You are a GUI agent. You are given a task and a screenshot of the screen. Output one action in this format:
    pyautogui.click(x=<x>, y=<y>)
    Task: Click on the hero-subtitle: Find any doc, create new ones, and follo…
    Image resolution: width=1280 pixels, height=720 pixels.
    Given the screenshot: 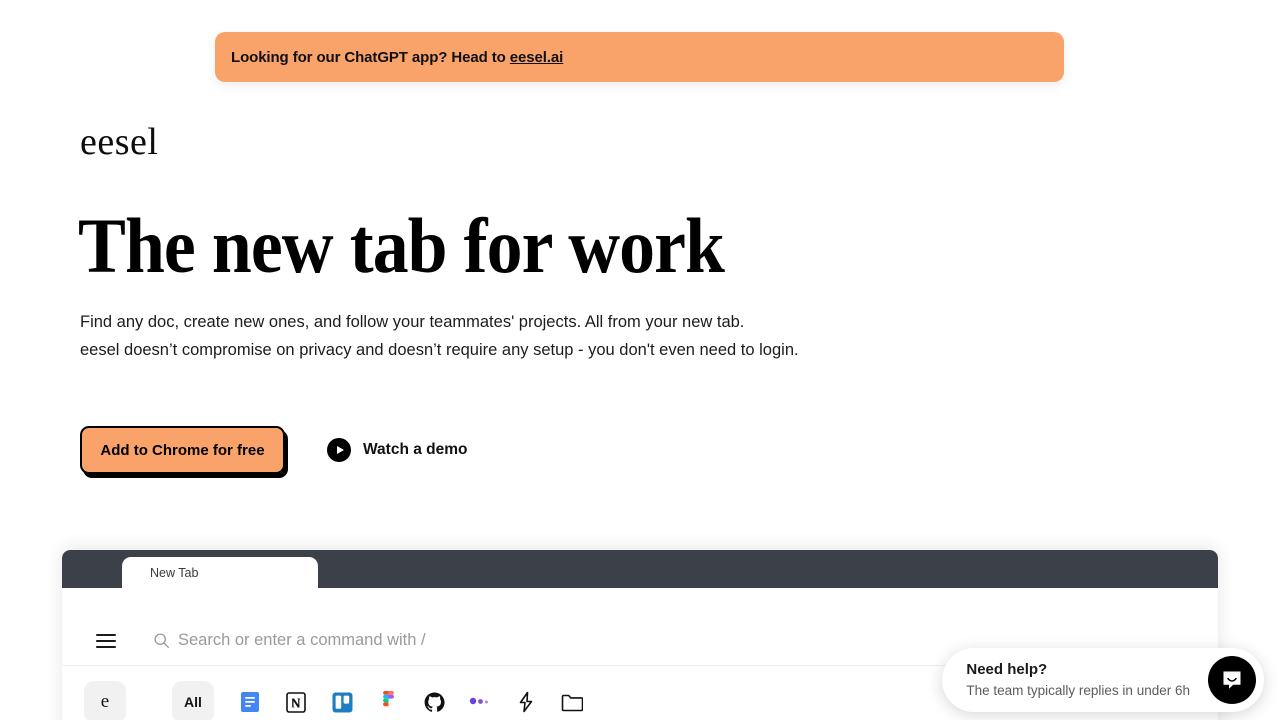 What is the action you would take?
    pyautogui.click(x=439, y=336)
    